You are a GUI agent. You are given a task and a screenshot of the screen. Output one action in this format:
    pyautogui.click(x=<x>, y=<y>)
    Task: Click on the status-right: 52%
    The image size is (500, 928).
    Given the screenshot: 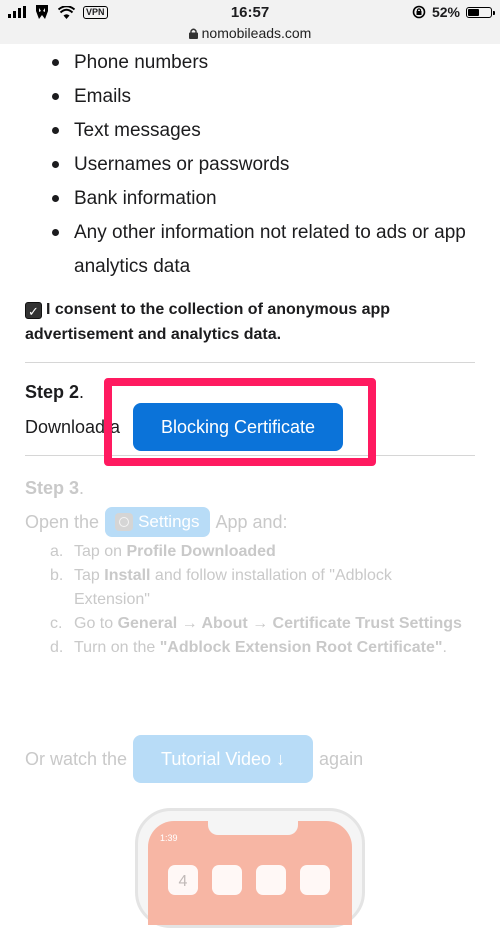 What is the action you would take?
    pyautogui.click(x=453, y=12)
    